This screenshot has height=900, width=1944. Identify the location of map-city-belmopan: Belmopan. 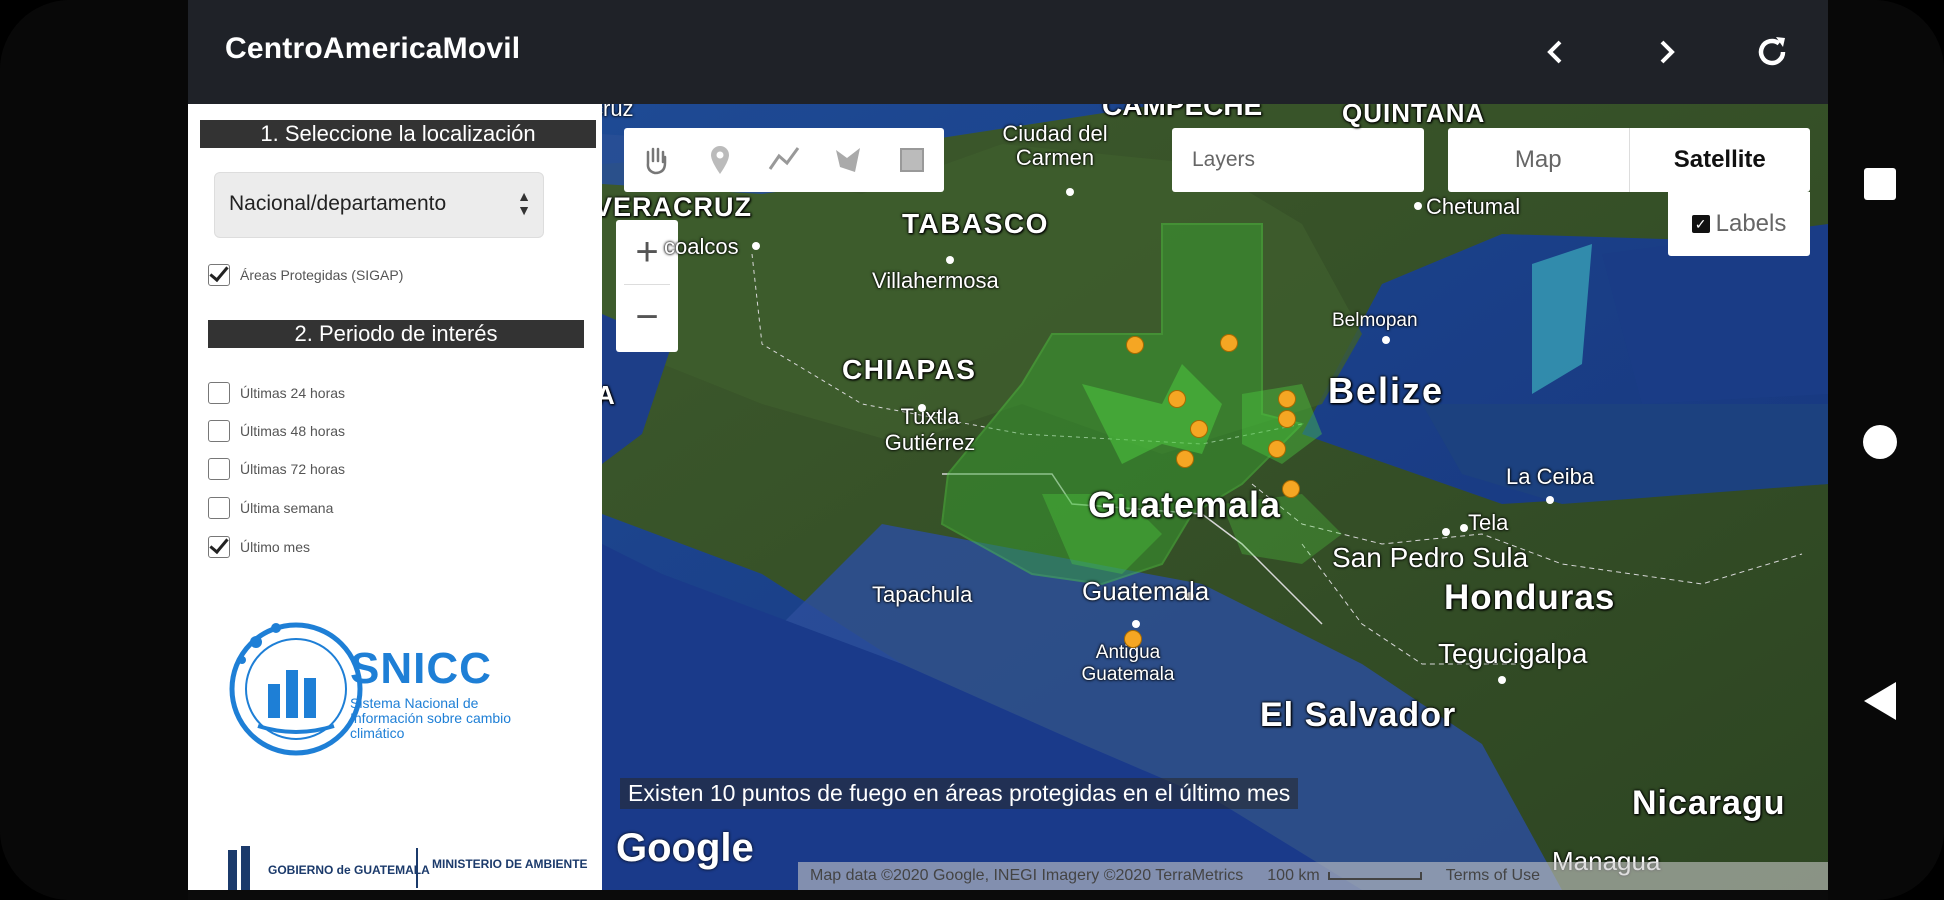
(1375, 320).